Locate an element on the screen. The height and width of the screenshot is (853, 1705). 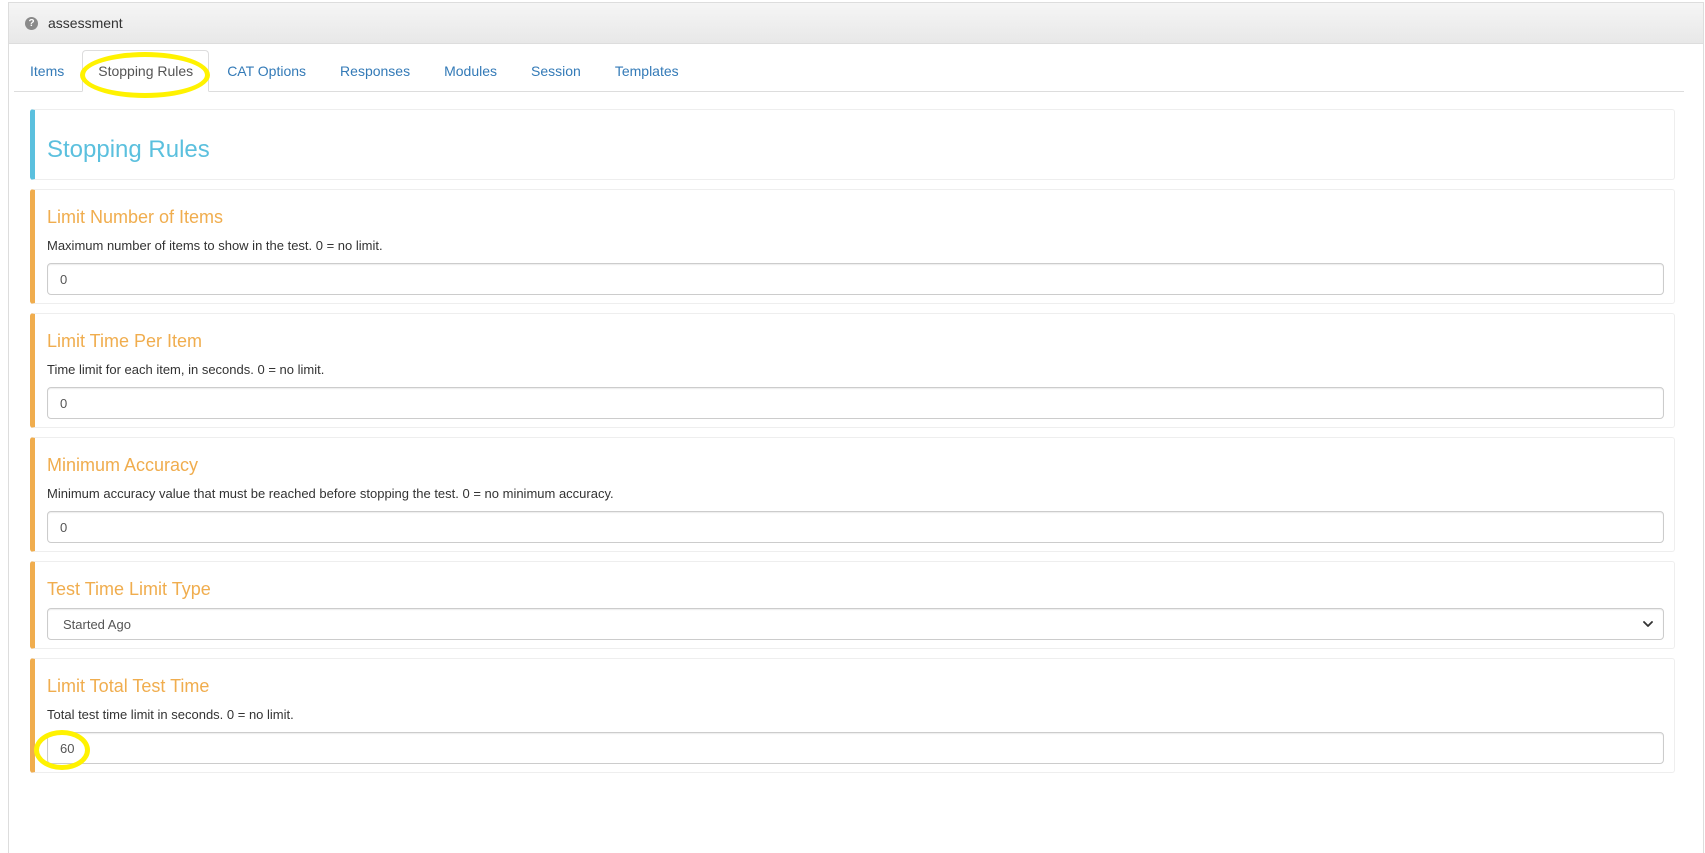
question-circle-icon: ? is located at coordinates (31, 23).